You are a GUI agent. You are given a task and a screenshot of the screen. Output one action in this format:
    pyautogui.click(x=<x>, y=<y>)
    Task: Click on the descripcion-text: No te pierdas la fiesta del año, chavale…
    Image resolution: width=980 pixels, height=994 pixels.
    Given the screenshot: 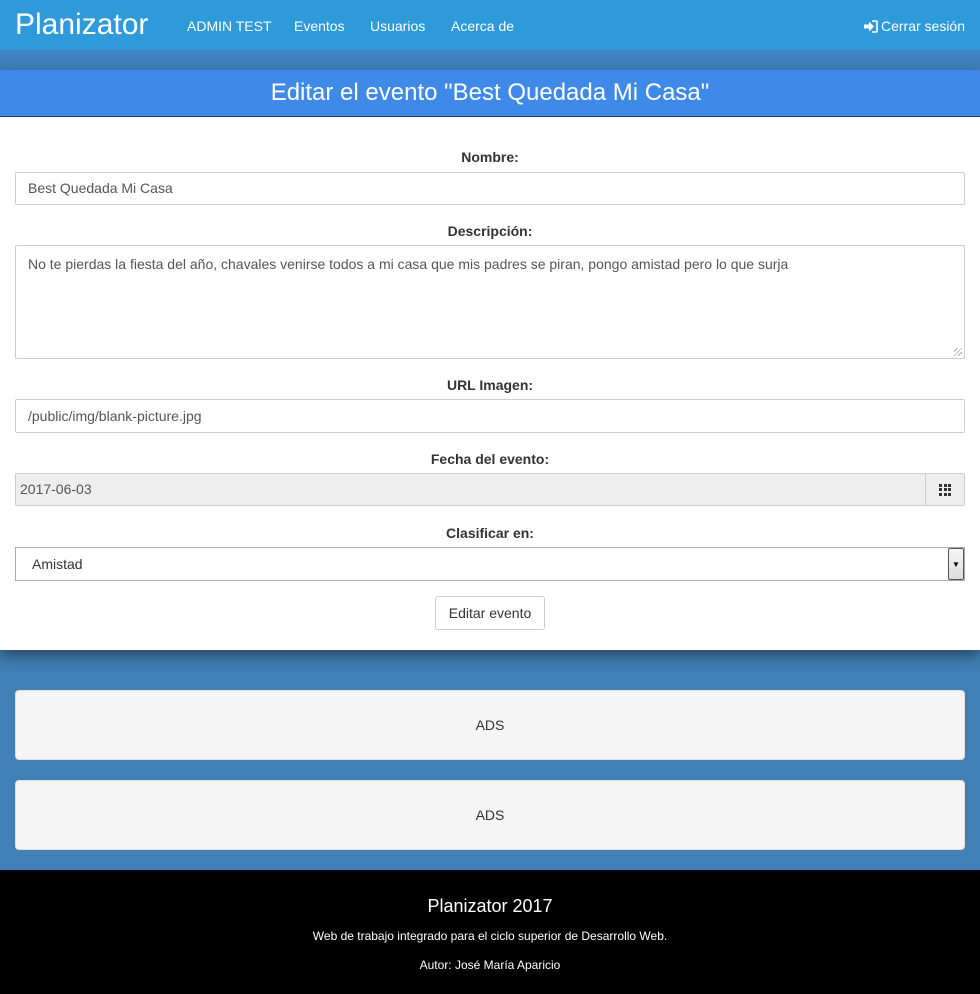 What is the action you would take?
    pyautogui.click(x=408, y=264)
    